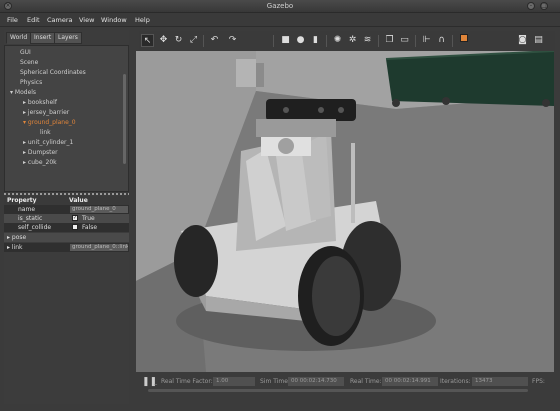 This screenshot has height=411, width=560. I want to click on tower-knob, so click(286, 146).